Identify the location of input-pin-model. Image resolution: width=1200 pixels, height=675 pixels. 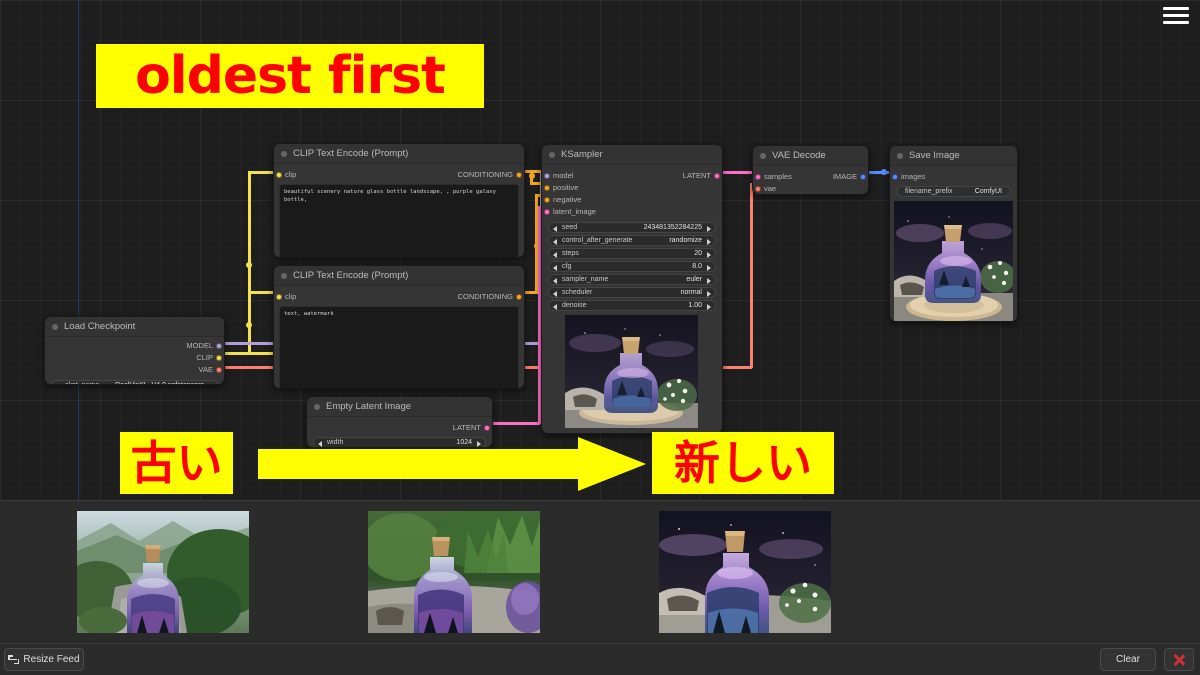
(547, 176).